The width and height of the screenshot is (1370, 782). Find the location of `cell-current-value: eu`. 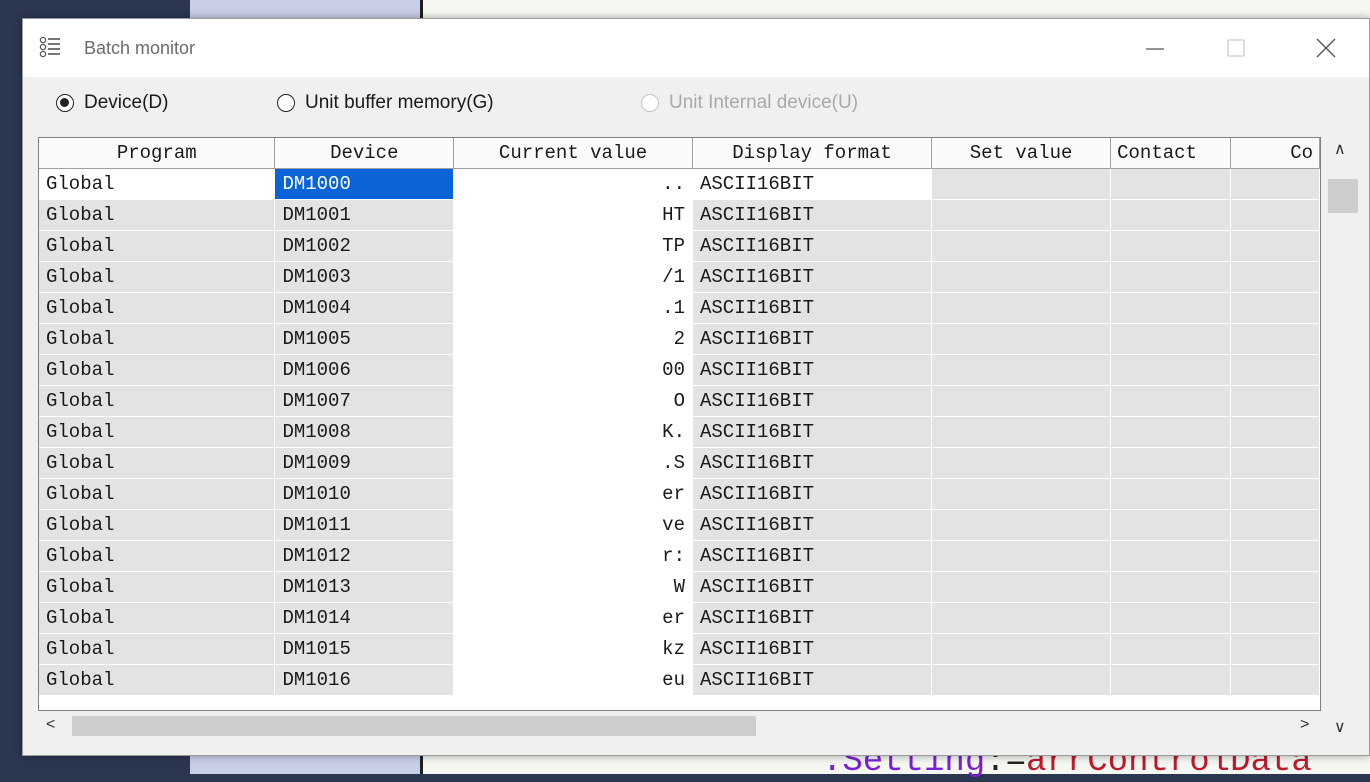

cell-current-value: eu is located at coordinates (573, 680).